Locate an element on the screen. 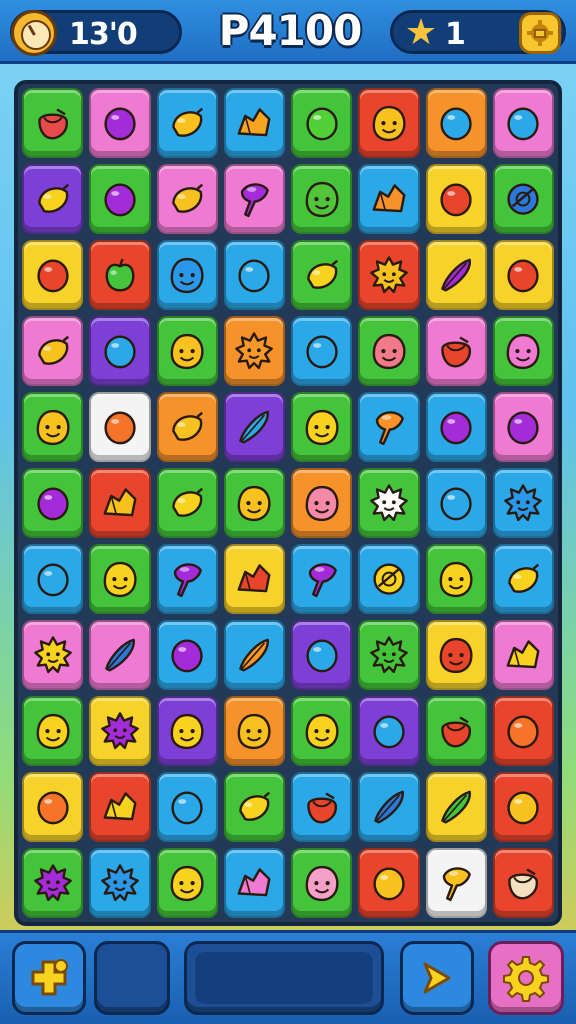  gem-icon is located at coordinates (389, 884).